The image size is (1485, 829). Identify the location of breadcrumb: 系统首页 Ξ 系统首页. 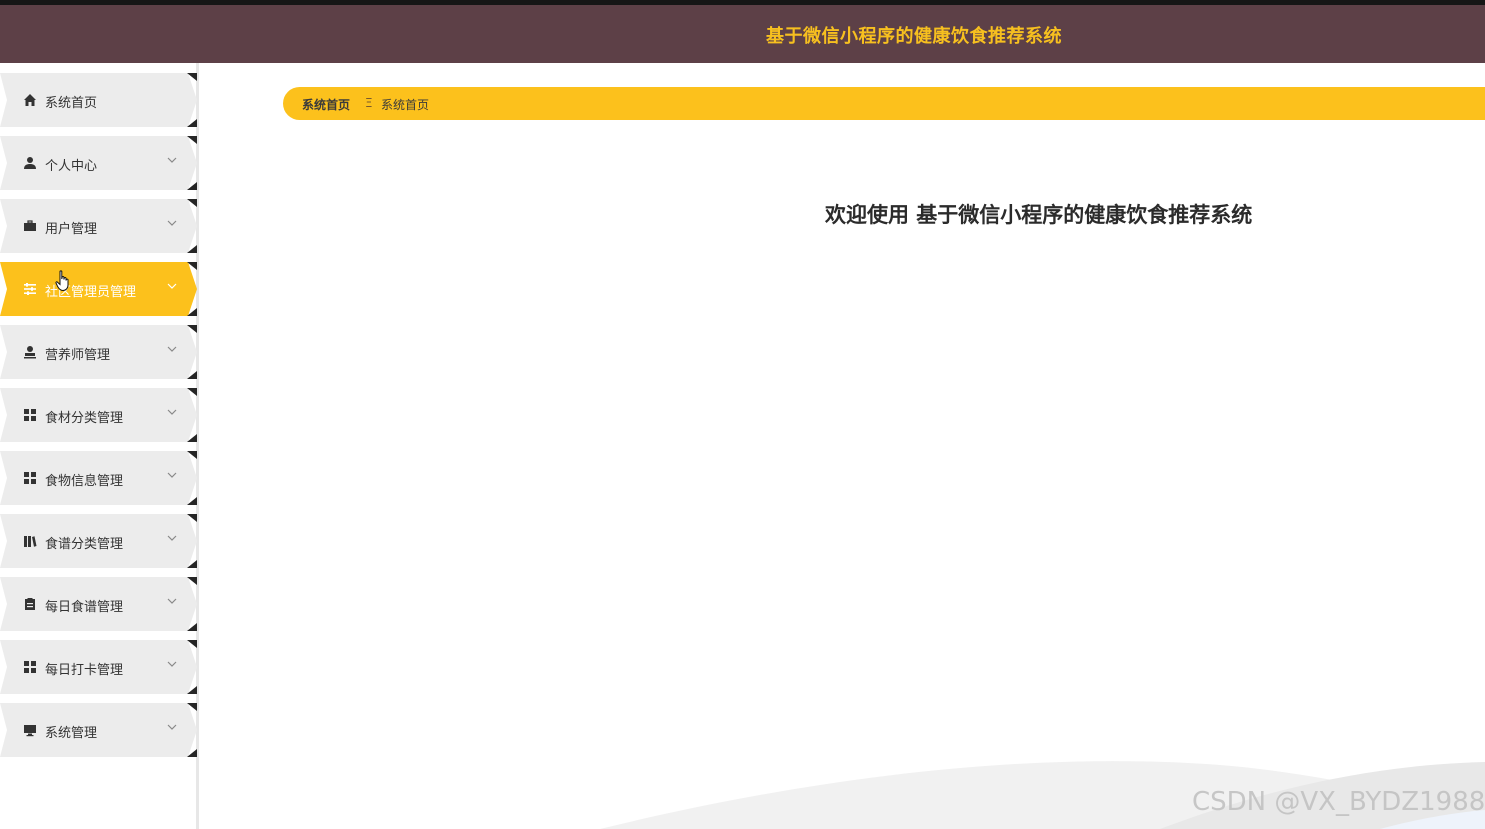
(884, 103).